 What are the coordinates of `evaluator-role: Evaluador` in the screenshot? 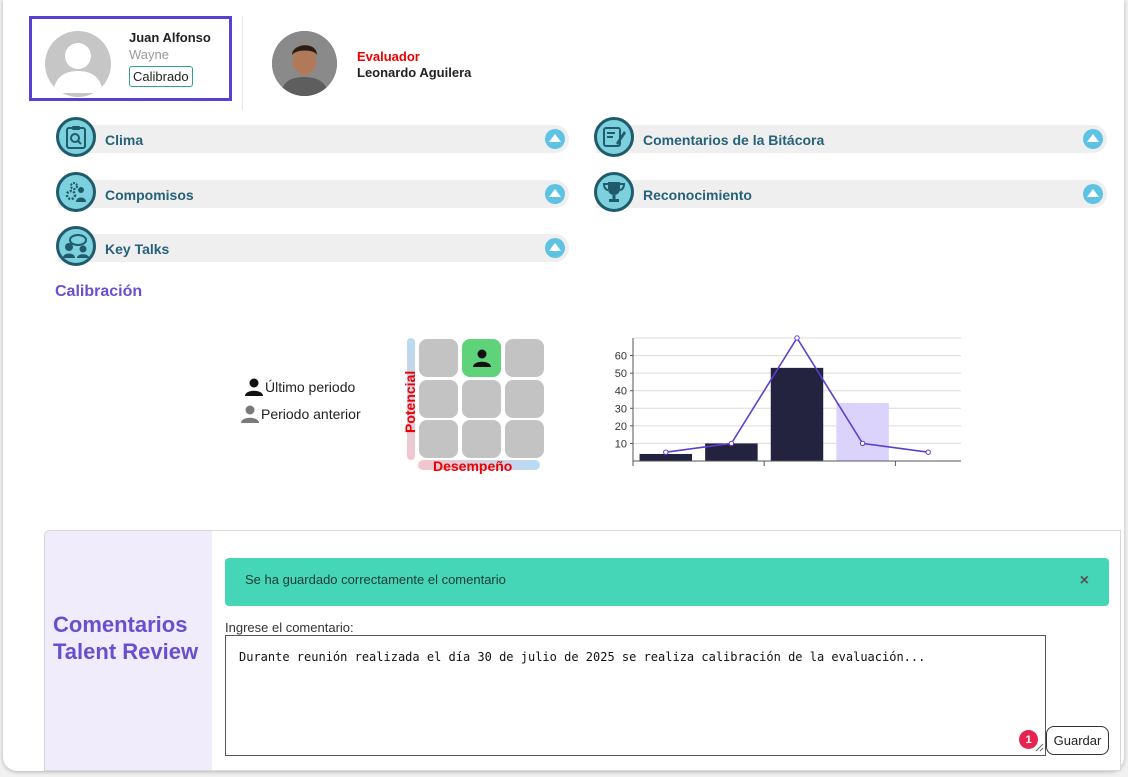 It's located at (388, 56).